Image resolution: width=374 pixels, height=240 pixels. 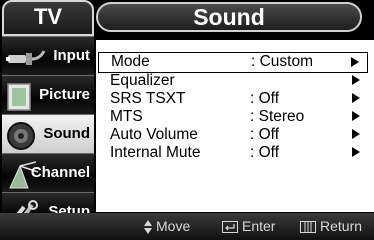 What do you see at coordinates (259, 226) in the screenshot?
I see `help-enter-label: Enter` at bounding box center [259, 226].